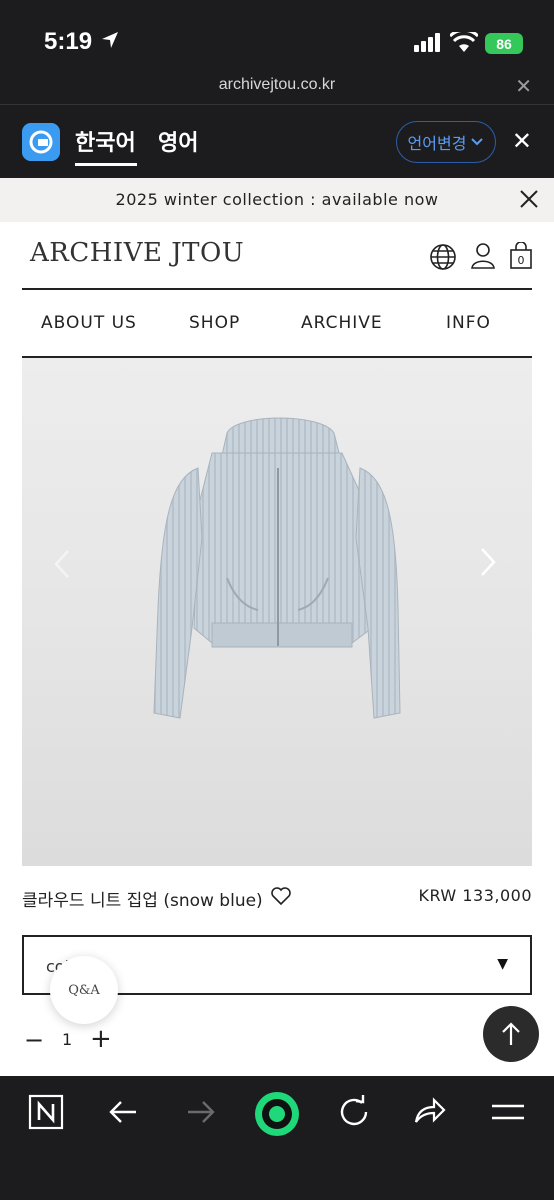 The height and width of the screenshot is (1200, 554). What do you see at coordinates (110, 40) in the screenshot?
I see `location-arrow-icon` at bounding box center [110, 40].